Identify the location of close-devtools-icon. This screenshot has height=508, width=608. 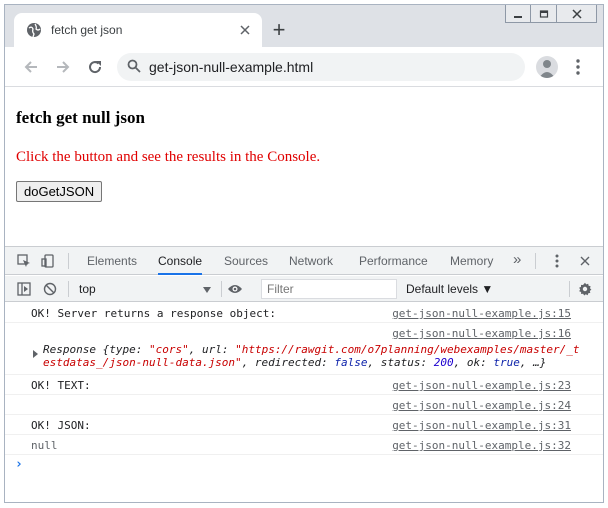
(585, 261).